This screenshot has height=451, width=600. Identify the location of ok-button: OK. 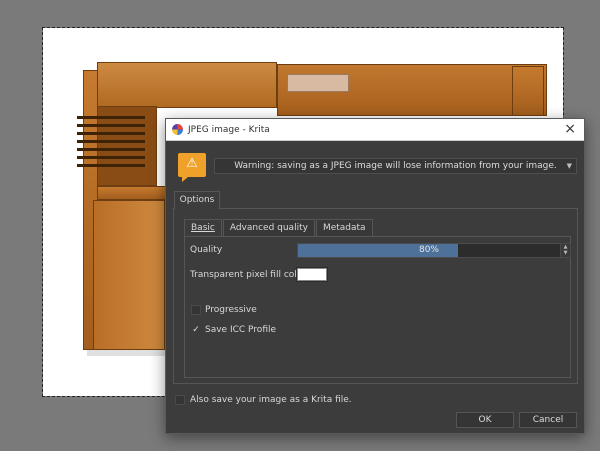
(485, 420).